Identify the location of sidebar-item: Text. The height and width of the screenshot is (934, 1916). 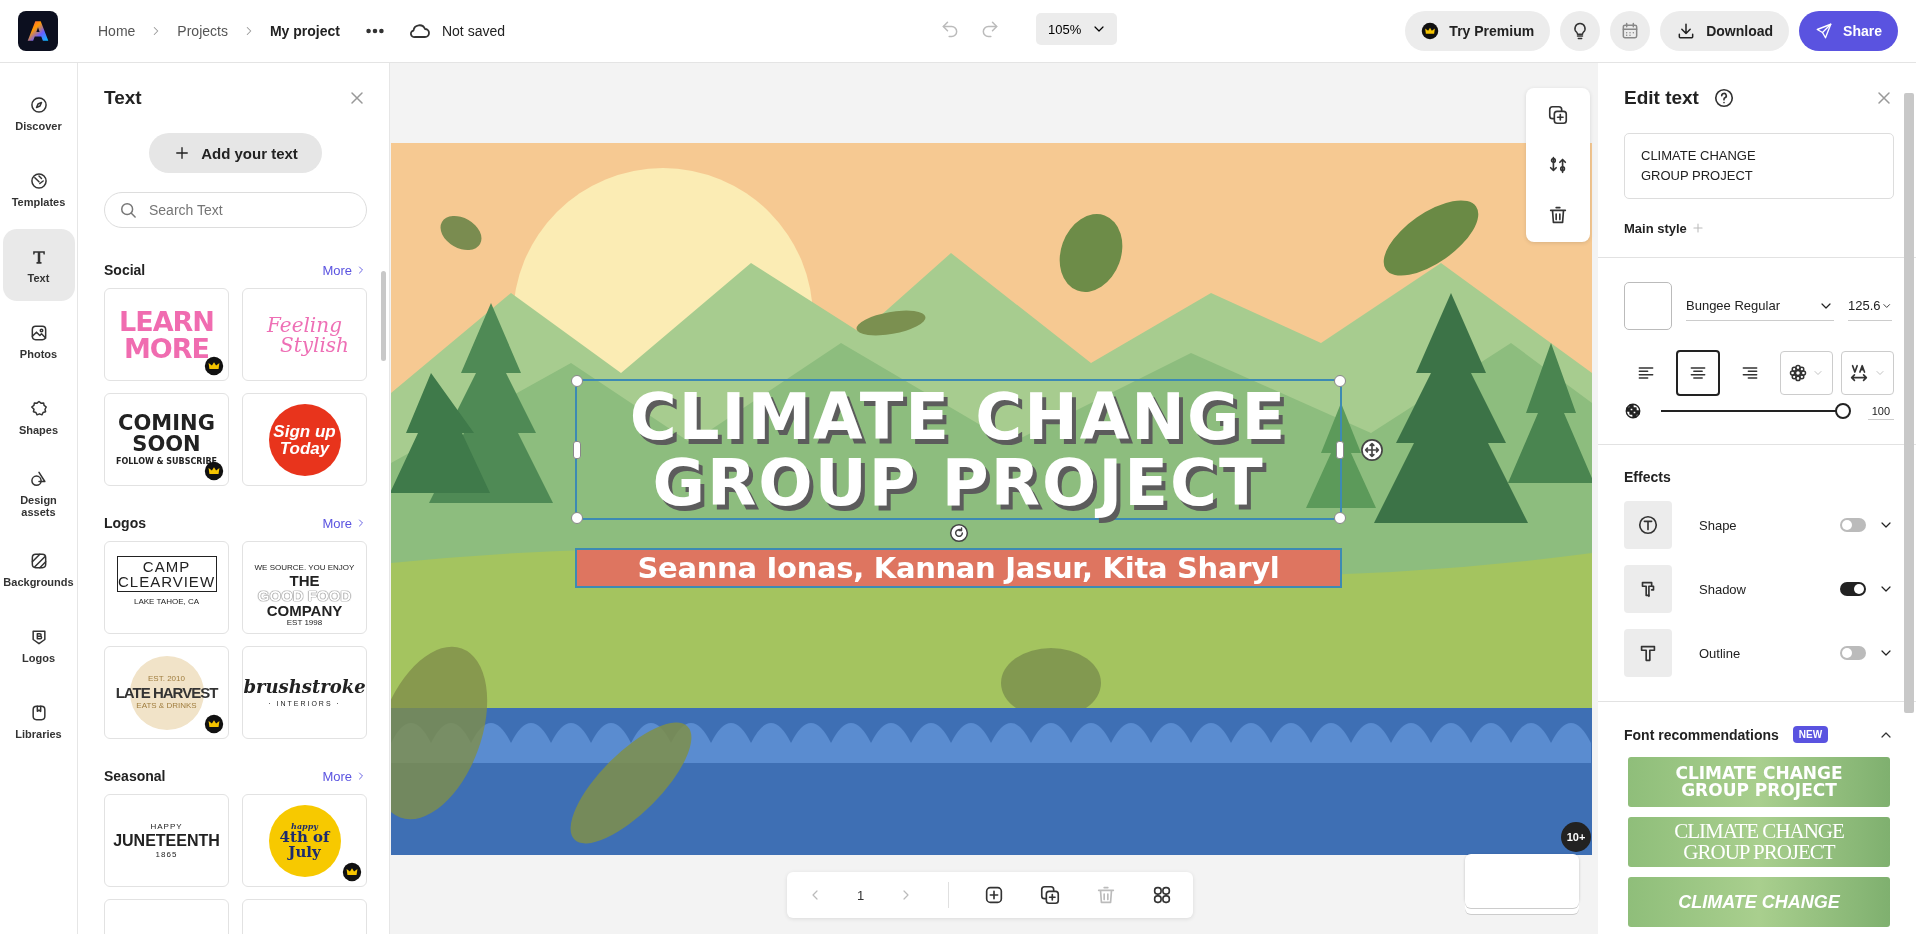
(38, 265).